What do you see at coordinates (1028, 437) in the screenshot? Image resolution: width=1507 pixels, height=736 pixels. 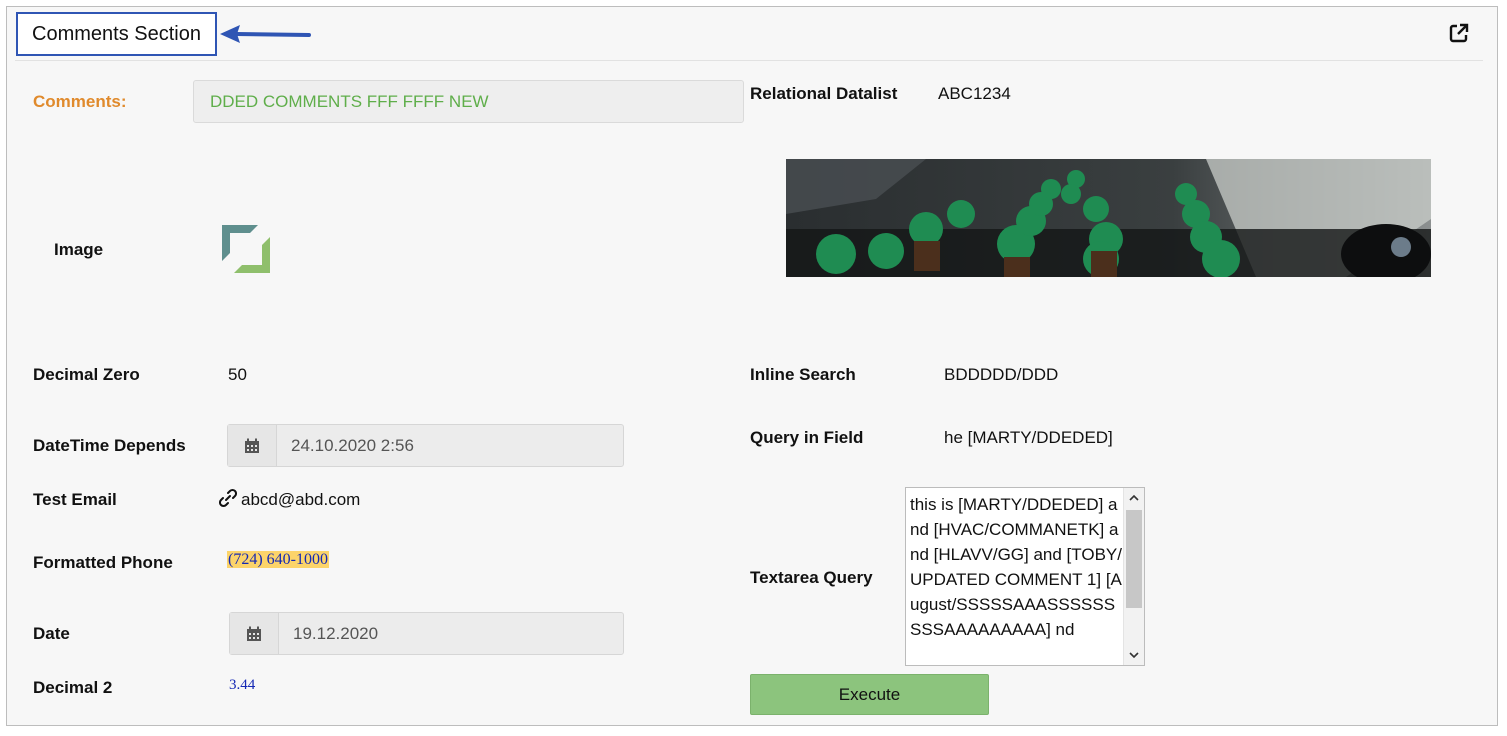 I see `query-in-field-value: he [MARTY/DDEDED]` at bounding box center [1028, 437].